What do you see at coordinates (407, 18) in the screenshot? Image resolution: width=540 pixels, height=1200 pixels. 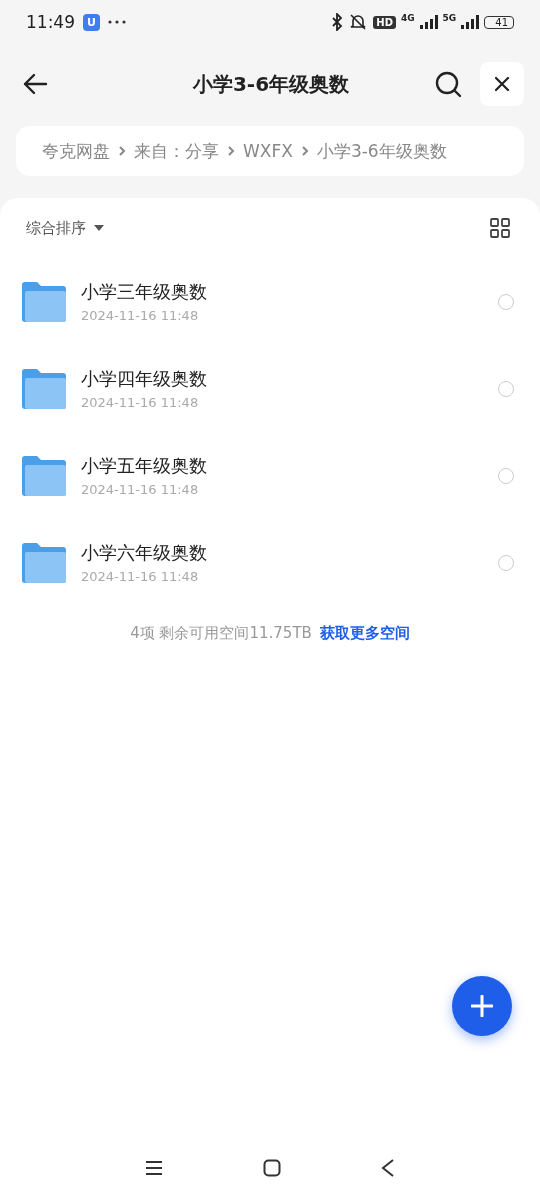 I see `network-label: 4G` at bounding box center [407, 18].